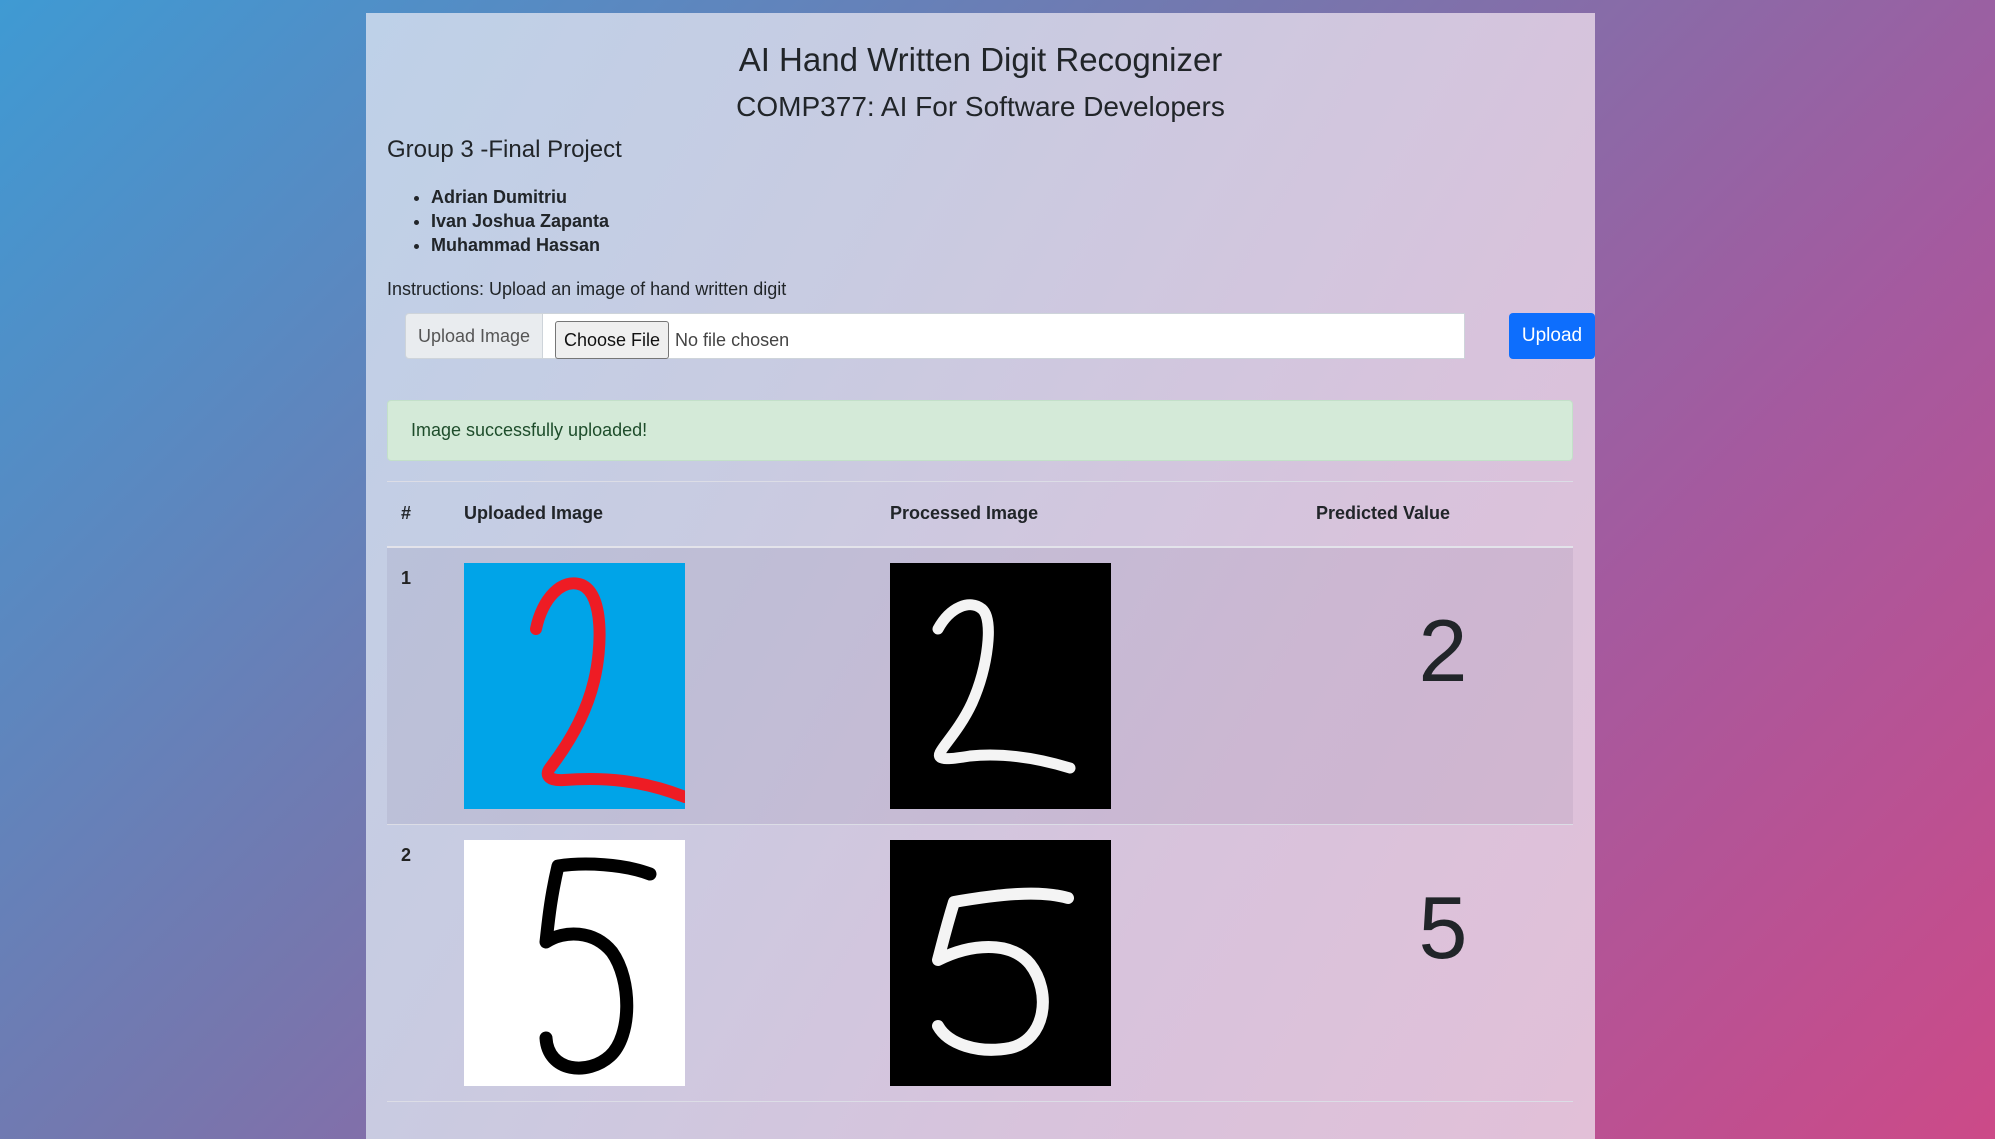  Describe the element at coordinates (520, 221) in the screenshot. I see `member-item: Ivan Joshua Zapanta` at that location.